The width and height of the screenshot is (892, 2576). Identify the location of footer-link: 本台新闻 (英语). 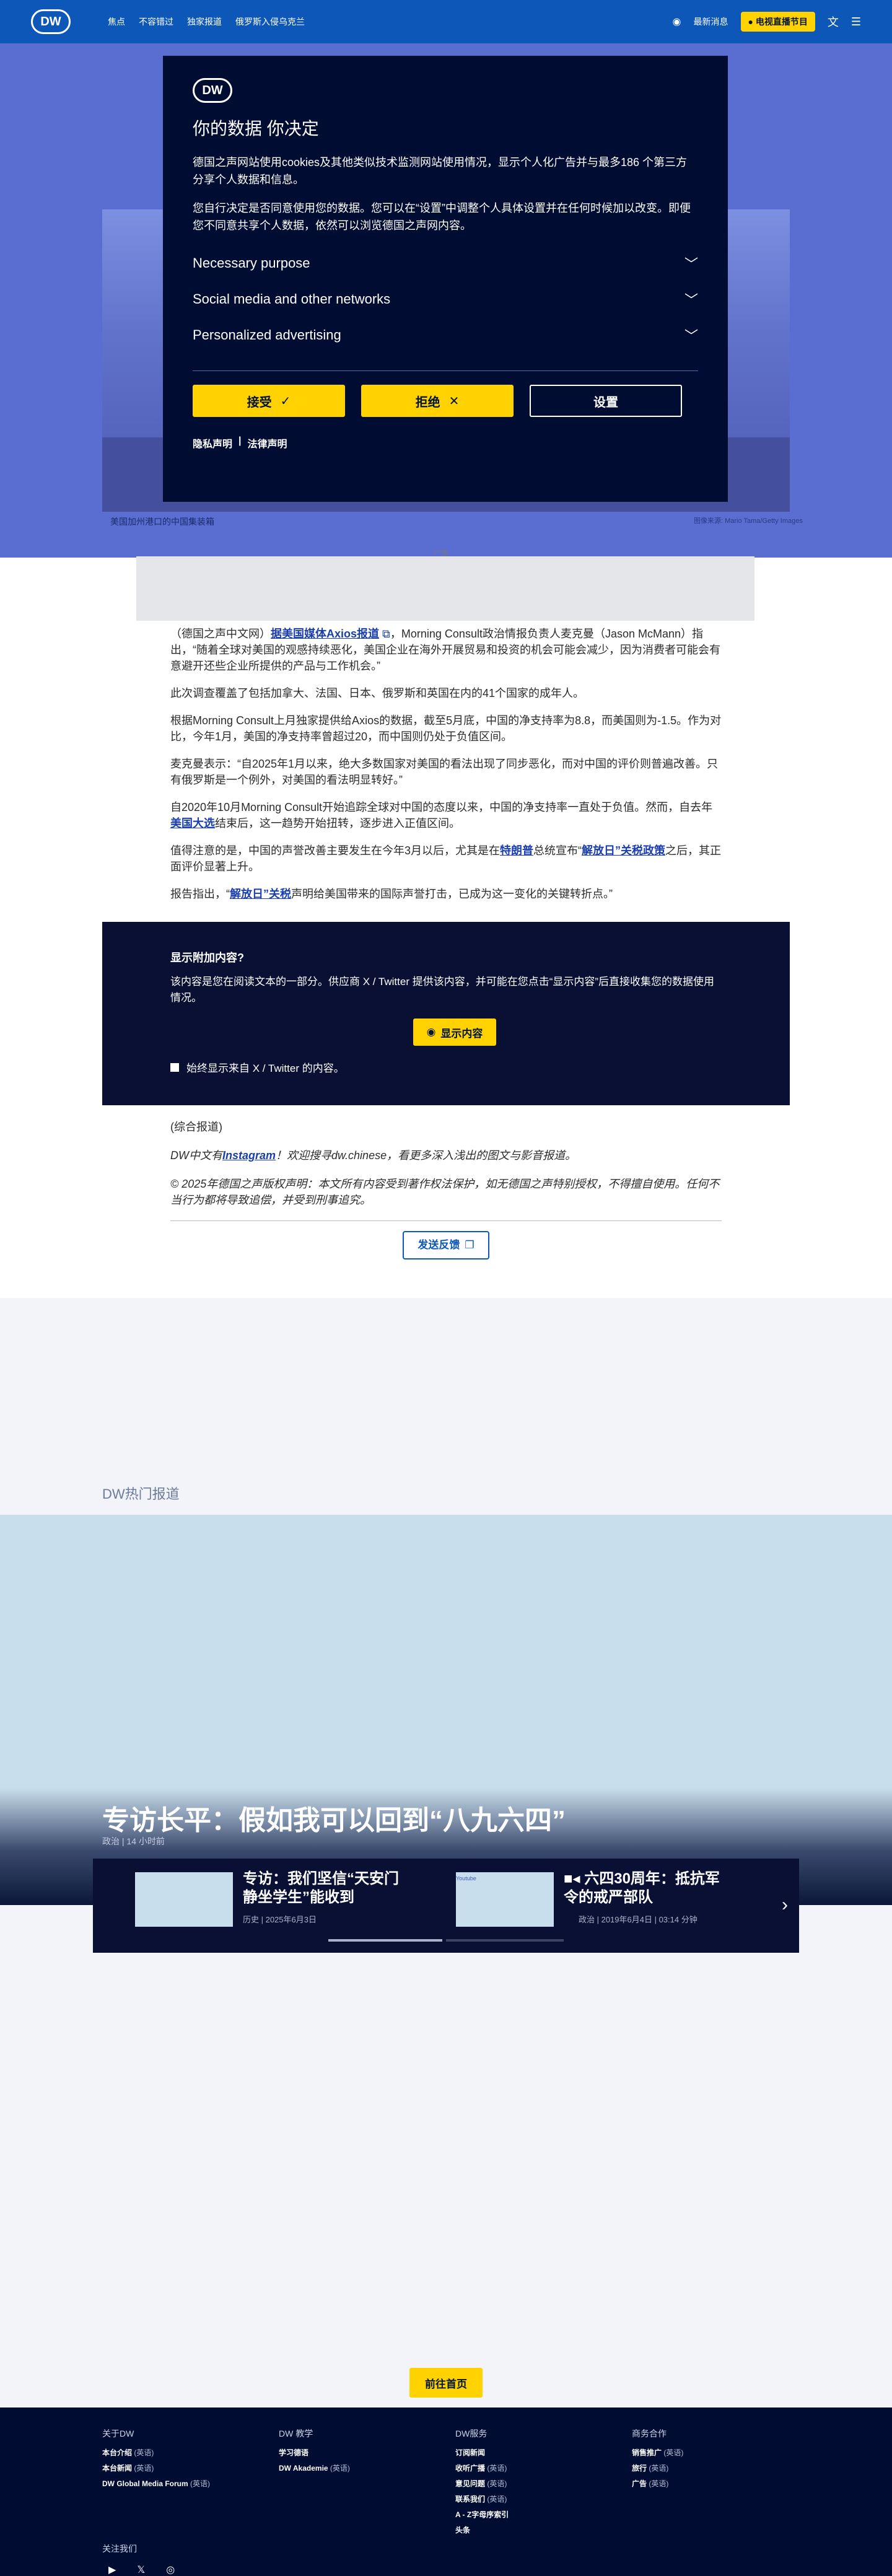
(156, 2468).